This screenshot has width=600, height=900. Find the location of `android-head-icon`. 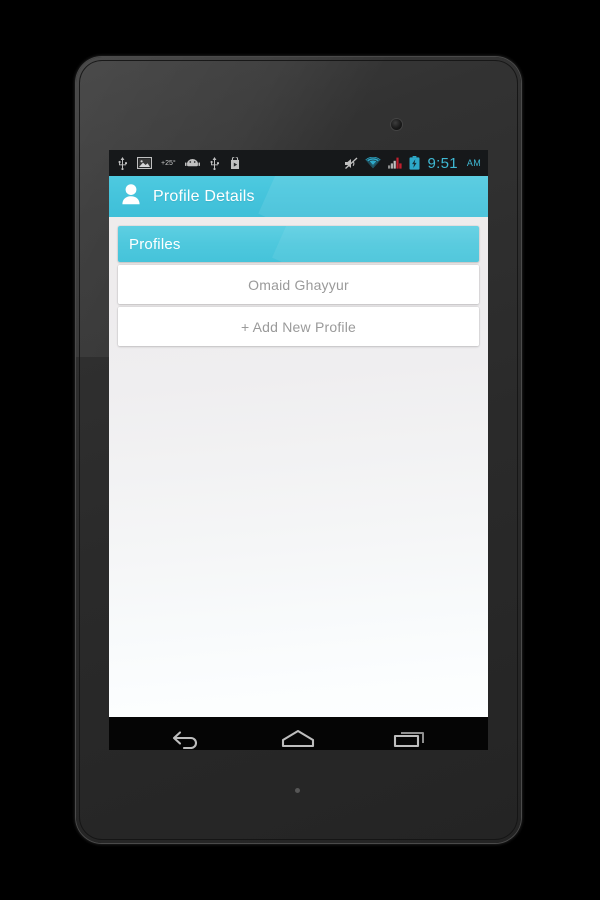

android-head-icon is located at coordinates (192, 163).